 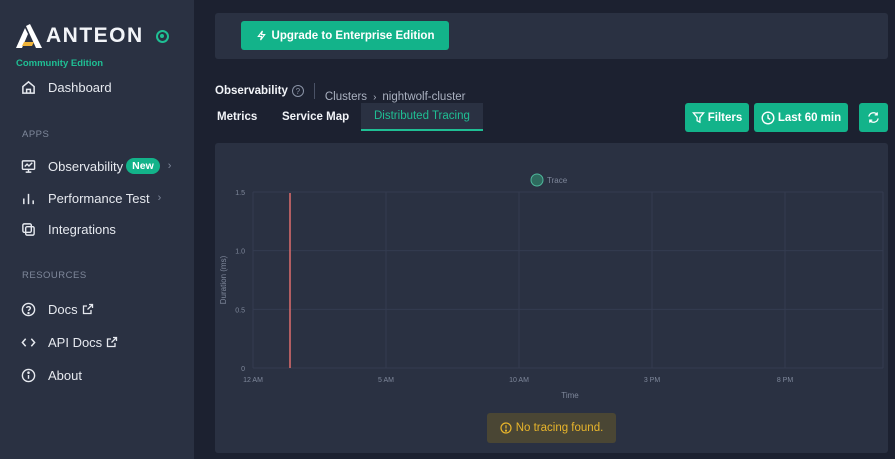 I want to click on warning-icon, so click(x=506, y=428).